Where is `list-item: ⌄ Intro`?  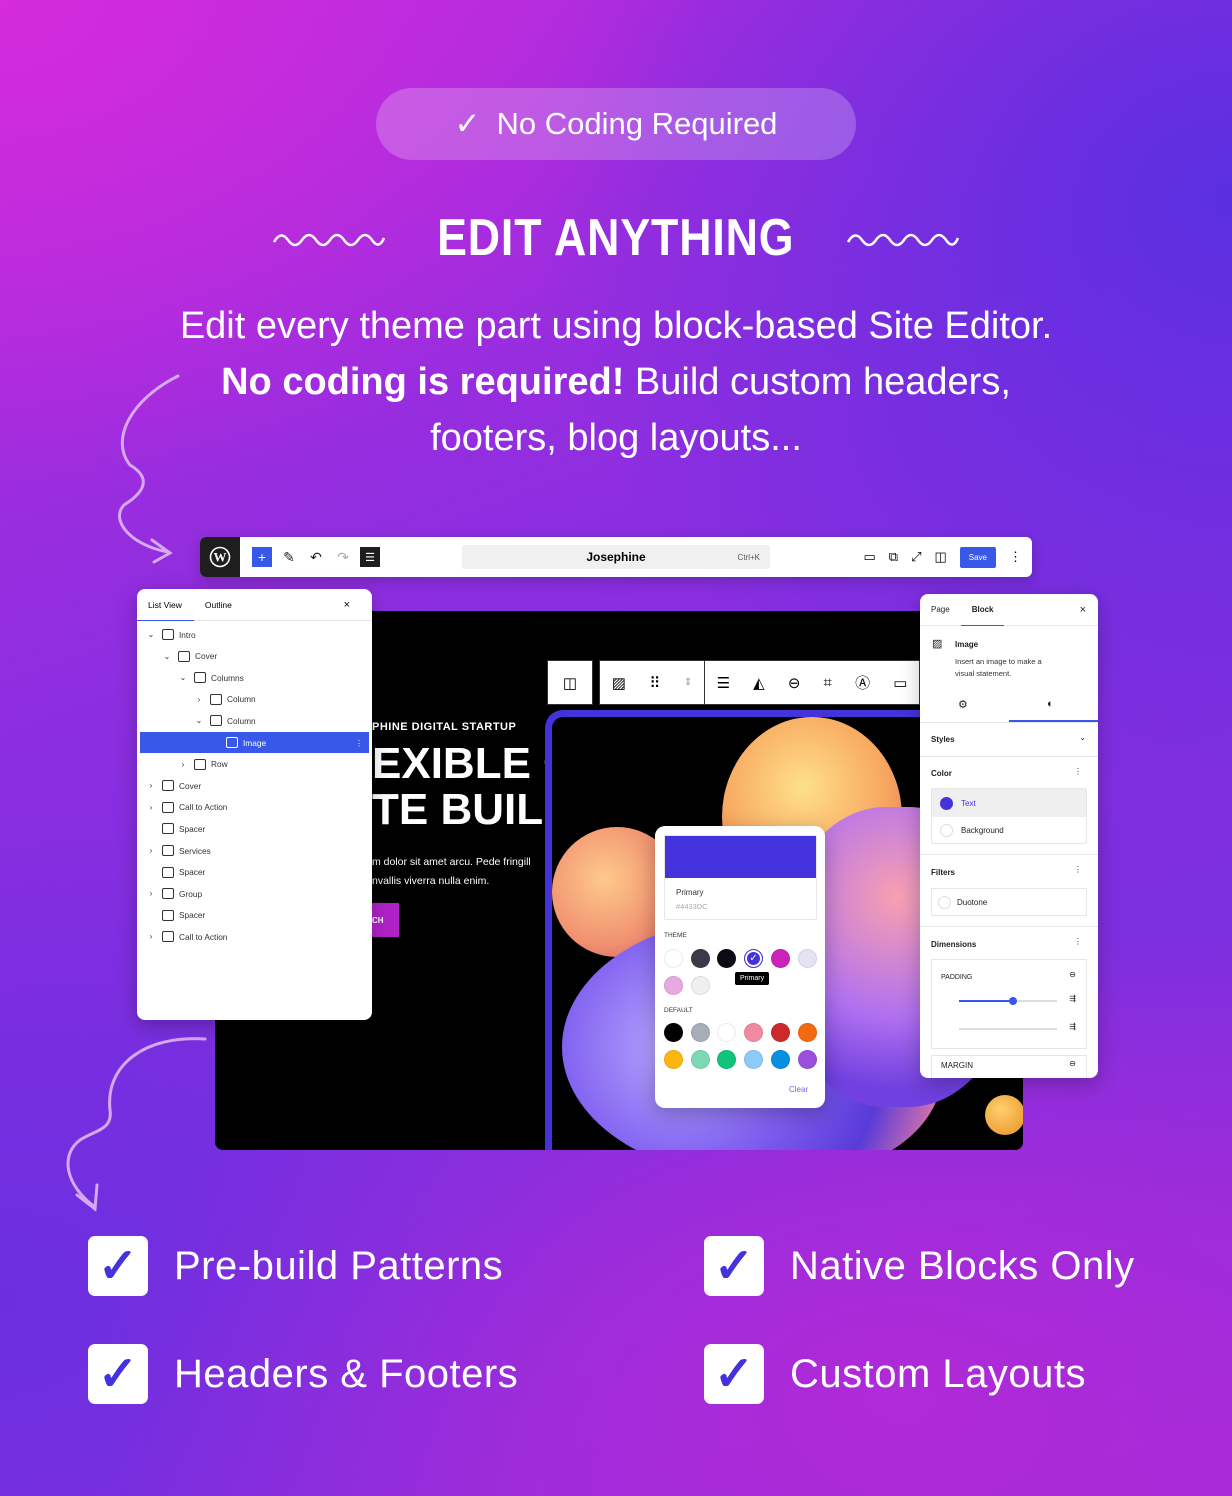 list-item: ⌄ Intro is located at coordinates (254, 634).